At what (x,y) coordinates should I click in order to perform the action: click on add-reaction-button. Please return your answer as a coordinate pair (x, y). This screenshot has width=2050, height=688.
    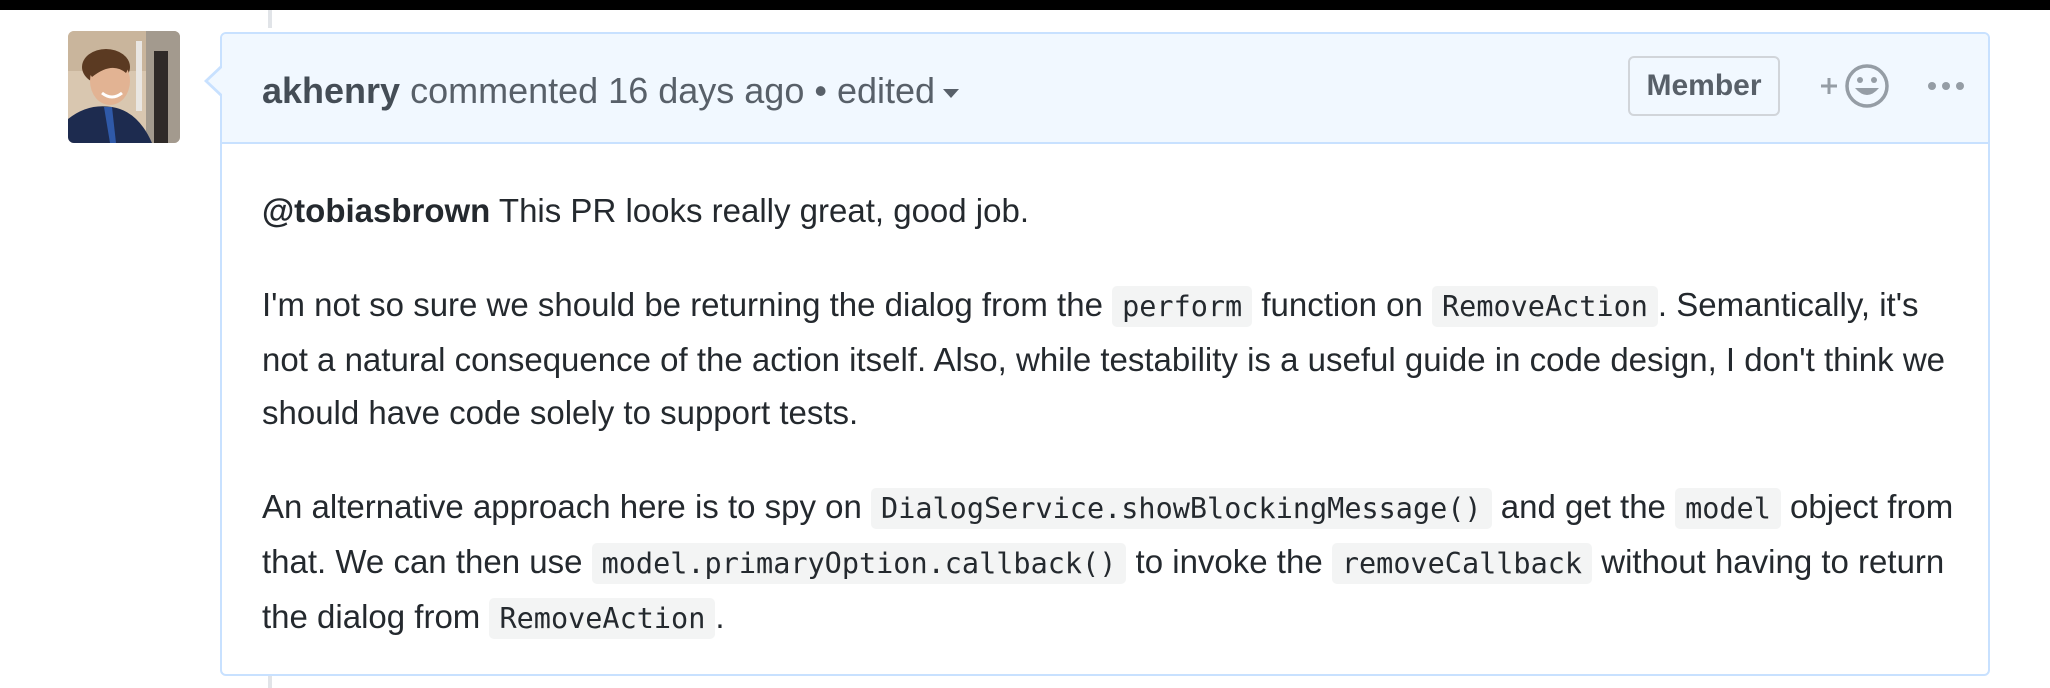
    Looking at the image, I should click on (1857, 86).